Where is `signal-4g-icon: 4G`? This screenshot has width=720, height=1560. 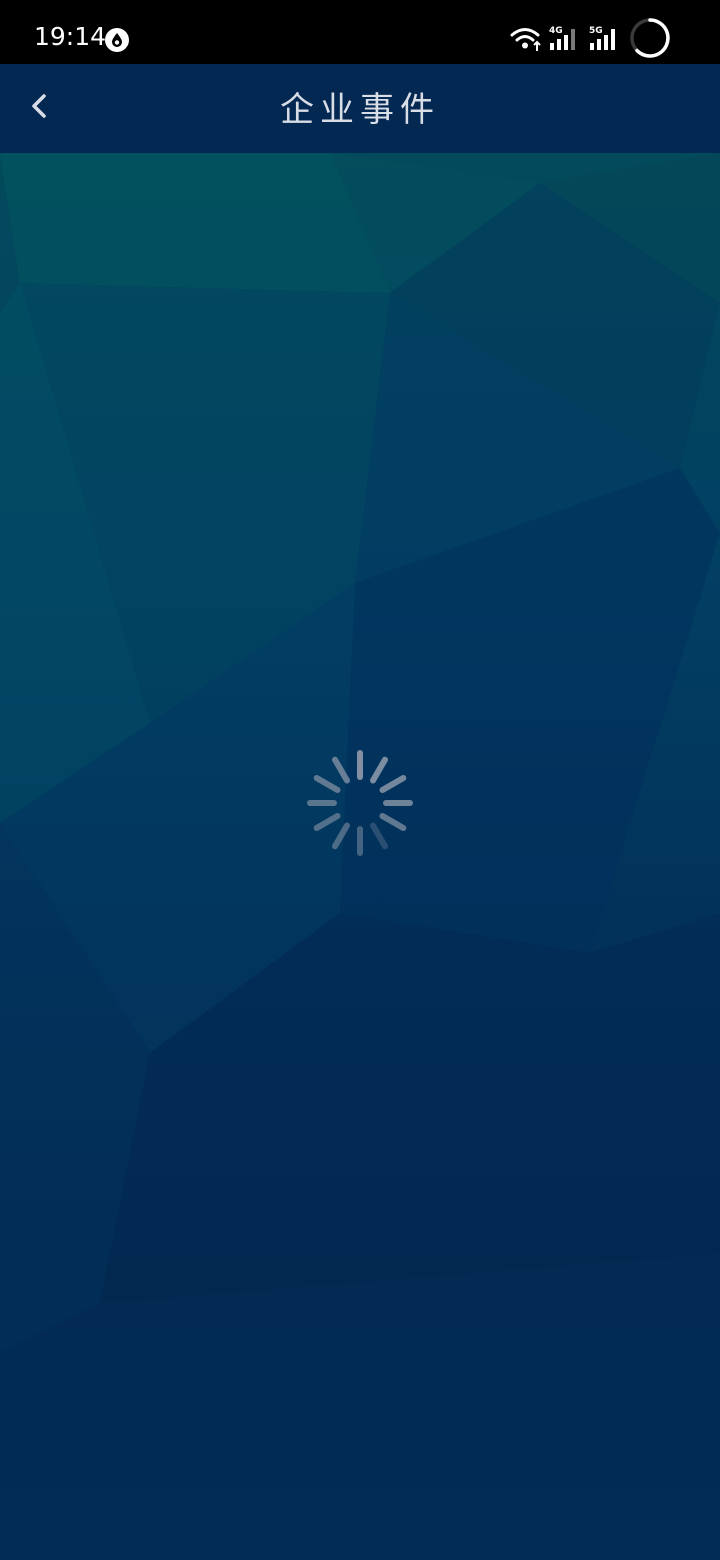 signal-4g-icon: 4G is located at coordinates (562, 38).